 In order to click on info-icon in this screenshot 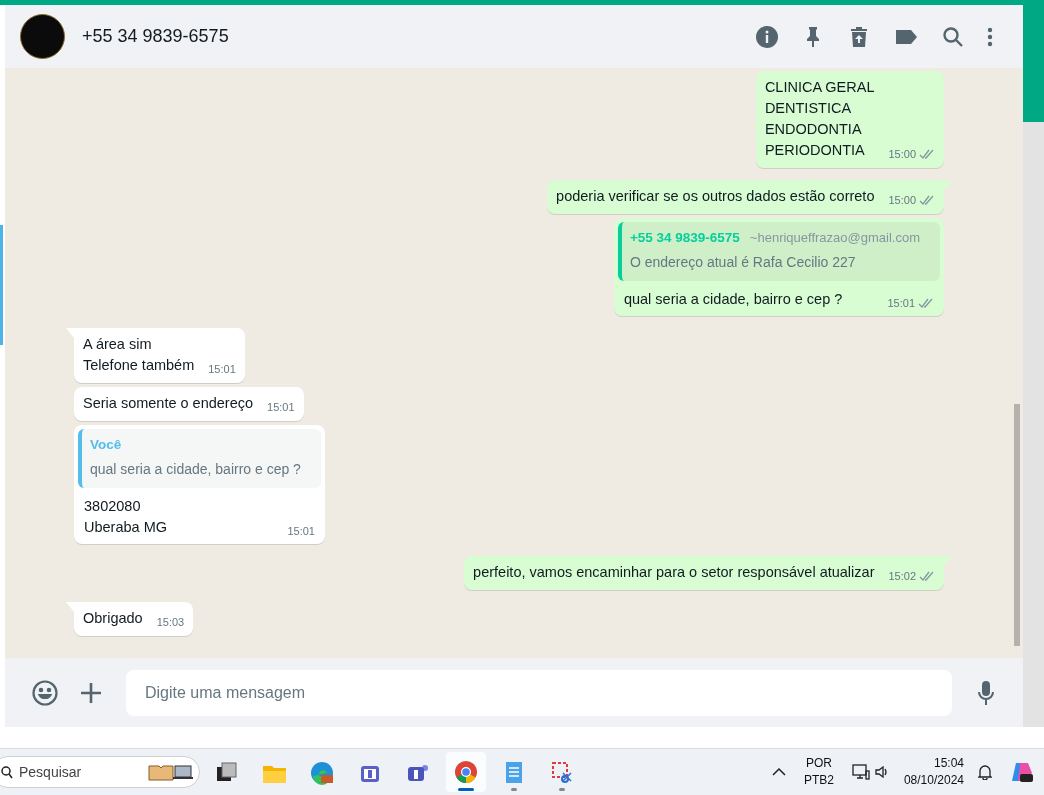, I will do `click(767, 36)`.